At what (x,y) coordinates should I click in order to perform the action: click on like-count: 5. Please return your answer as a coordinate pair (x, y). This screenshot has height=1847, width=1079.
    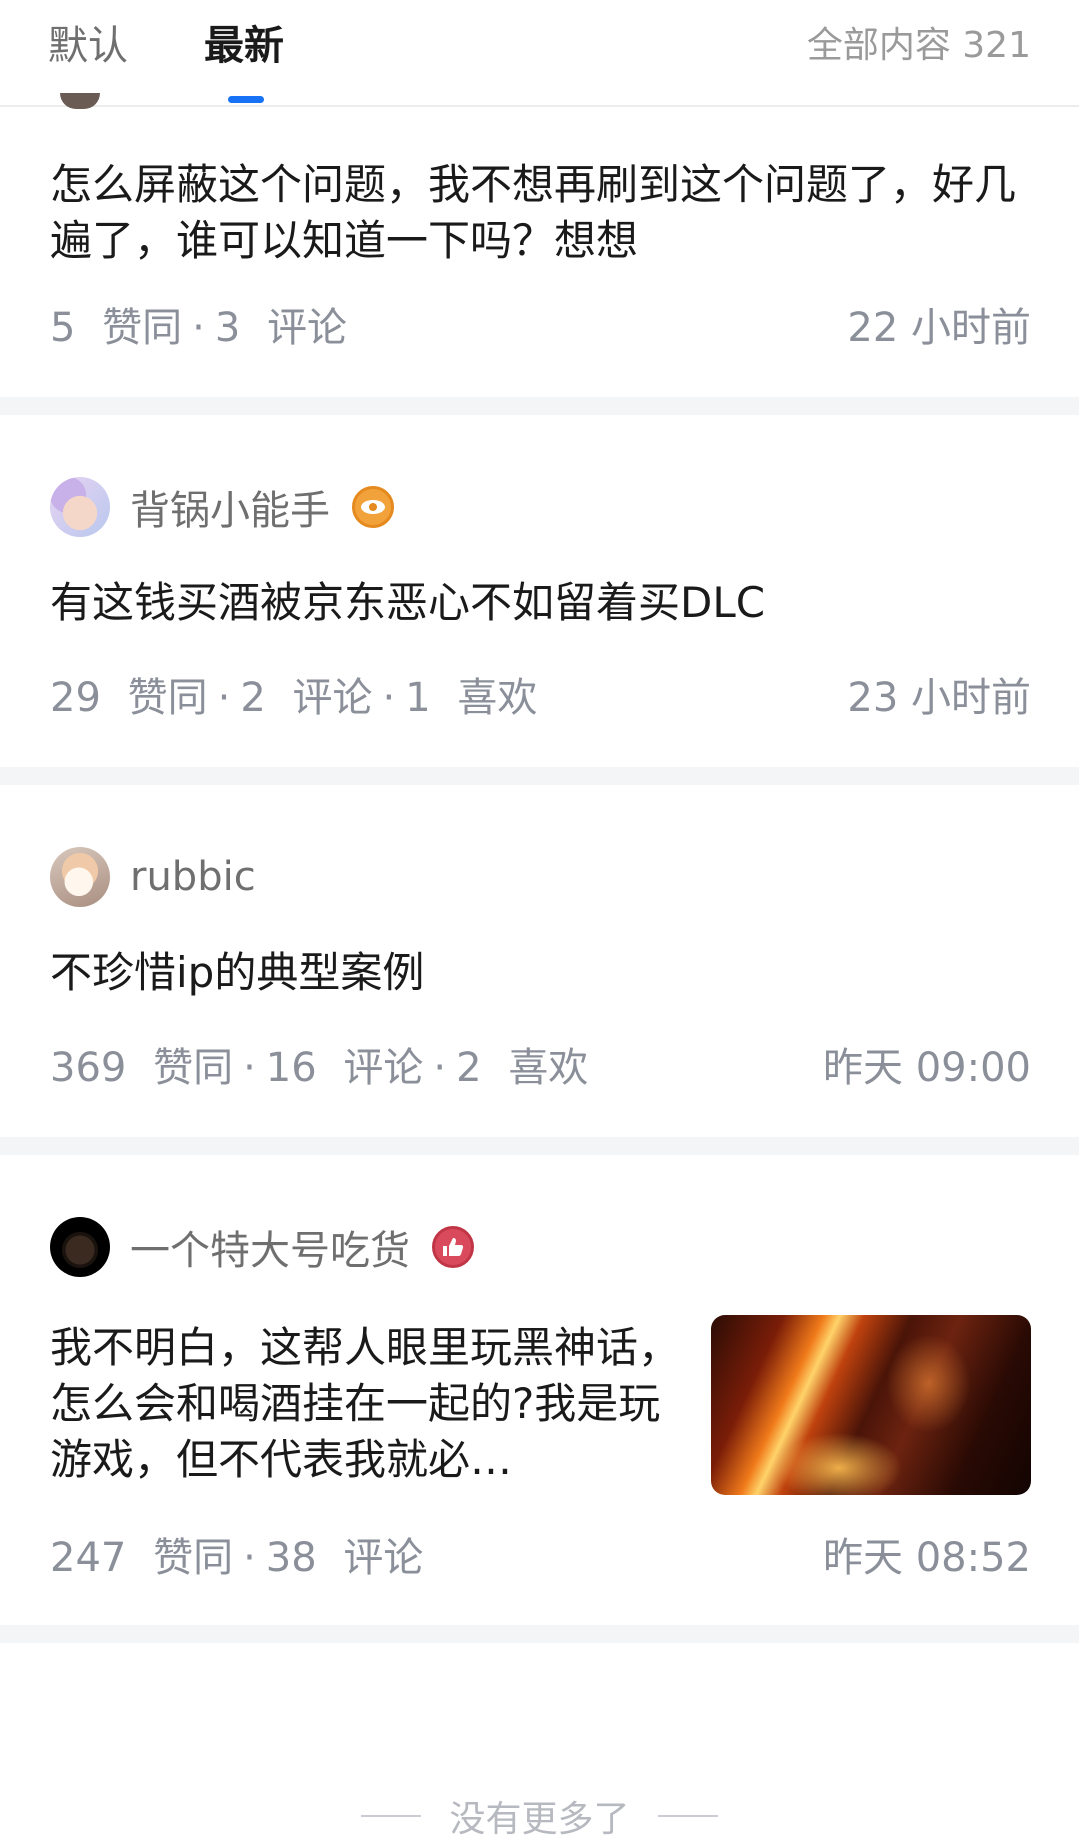
    Looking at the image, I should click on (63, 328).